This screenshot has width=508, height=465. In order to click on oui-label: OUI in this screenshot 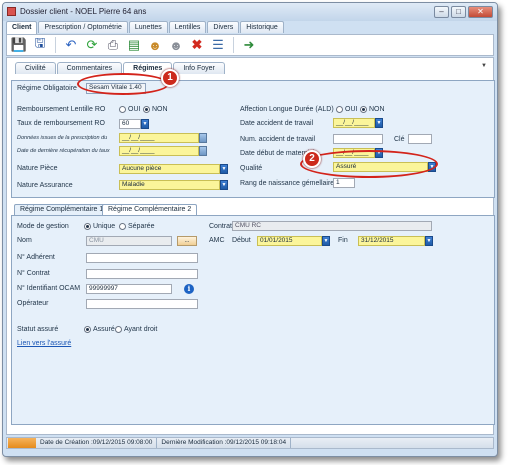, I will do `click(351, 109)`.